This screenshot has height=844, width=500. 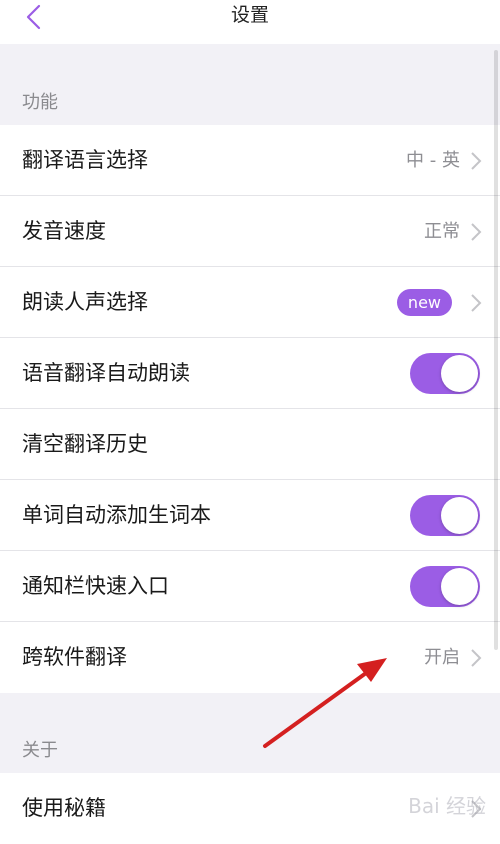 I want to click on navigation-bar: 设置, so click(x=250, y=22).